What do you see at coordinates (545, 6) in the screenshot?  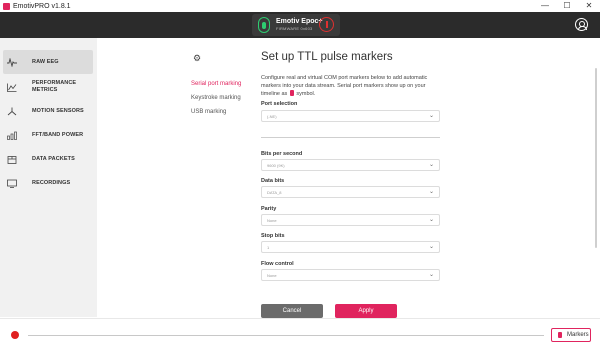 I see `minimize-button: —` at bounding box center [545, 6].